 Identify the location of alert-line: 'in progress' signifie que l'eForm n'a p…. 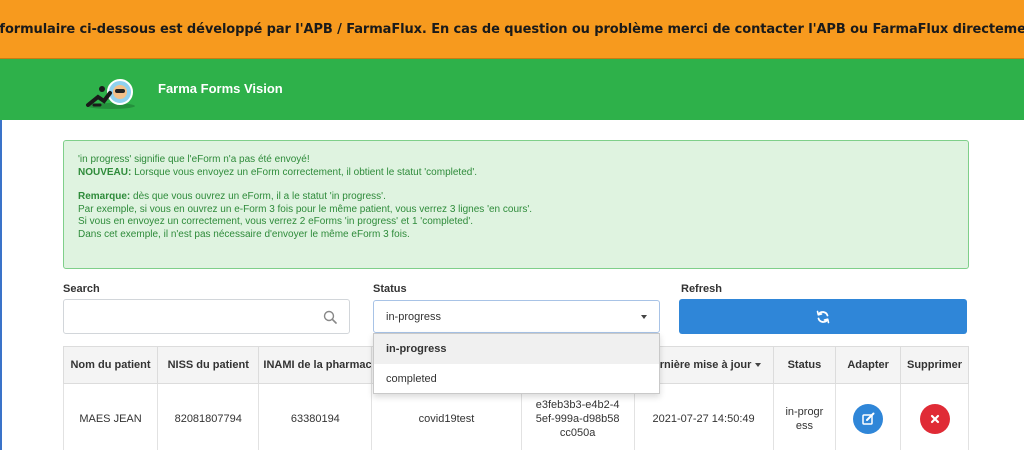
(194, 159).